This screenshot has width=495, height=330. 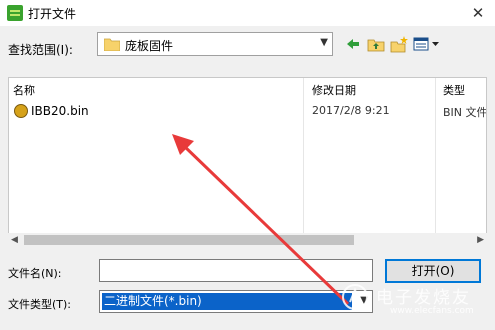 I want to click on watermark-logo-icon, so click(x=355, y=297).